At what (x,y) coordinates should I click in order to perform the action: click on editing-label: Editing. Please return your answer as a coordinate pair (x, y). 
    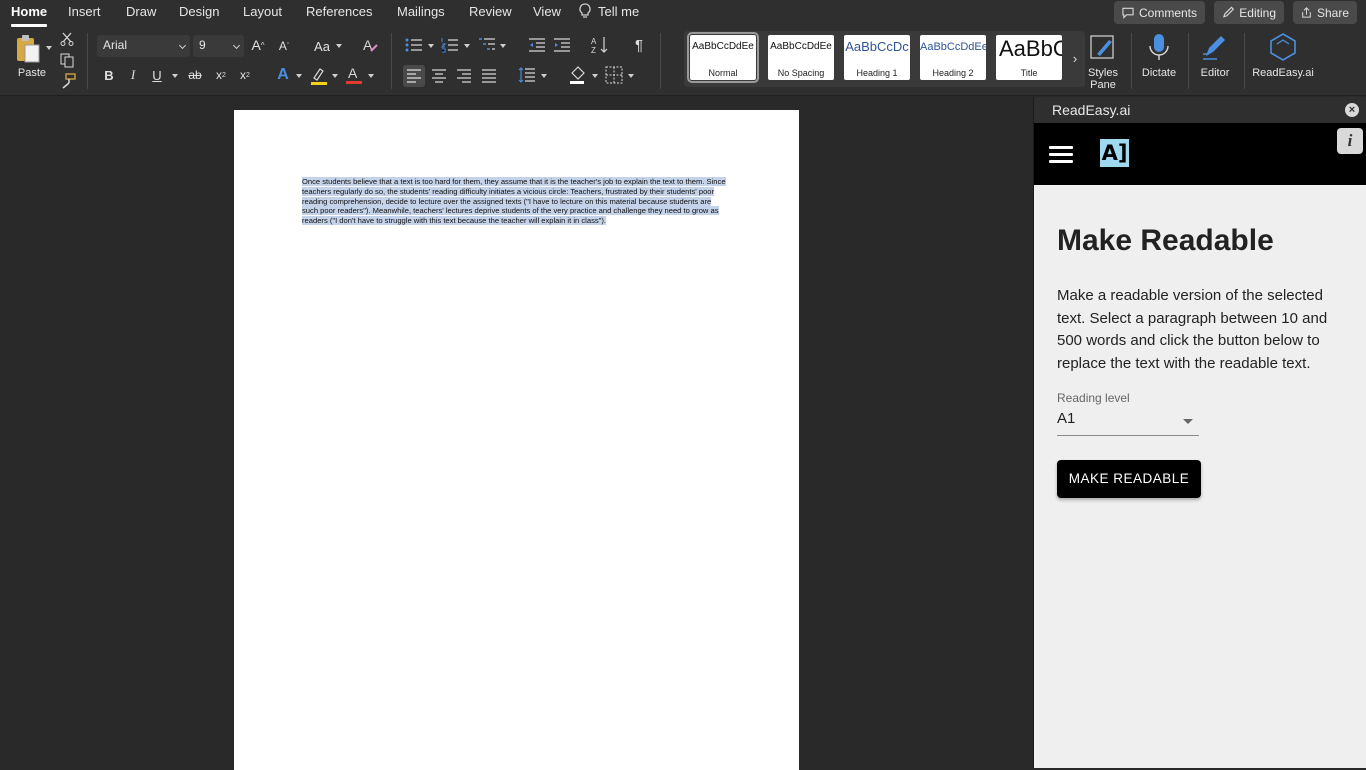
    Looking at the image, I should click on (1257, 12).